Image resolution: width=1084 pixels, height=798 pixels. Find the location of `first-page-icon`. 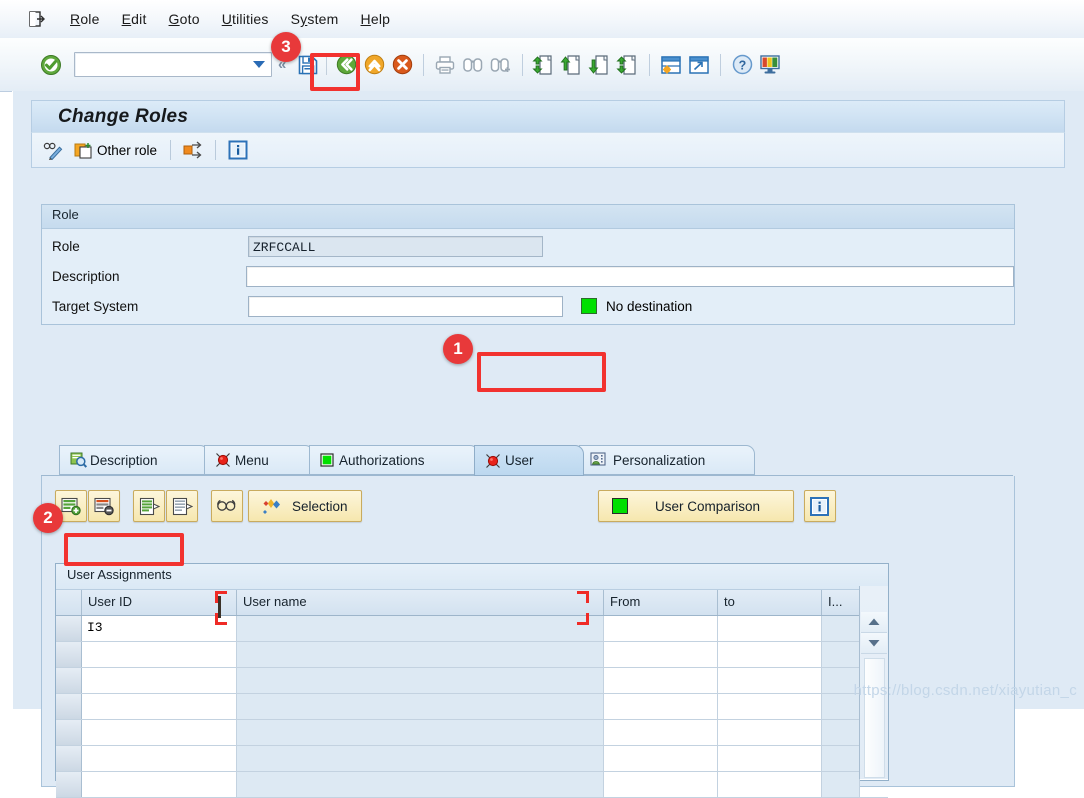

first-page-icon is located at coordinates (544, 65).